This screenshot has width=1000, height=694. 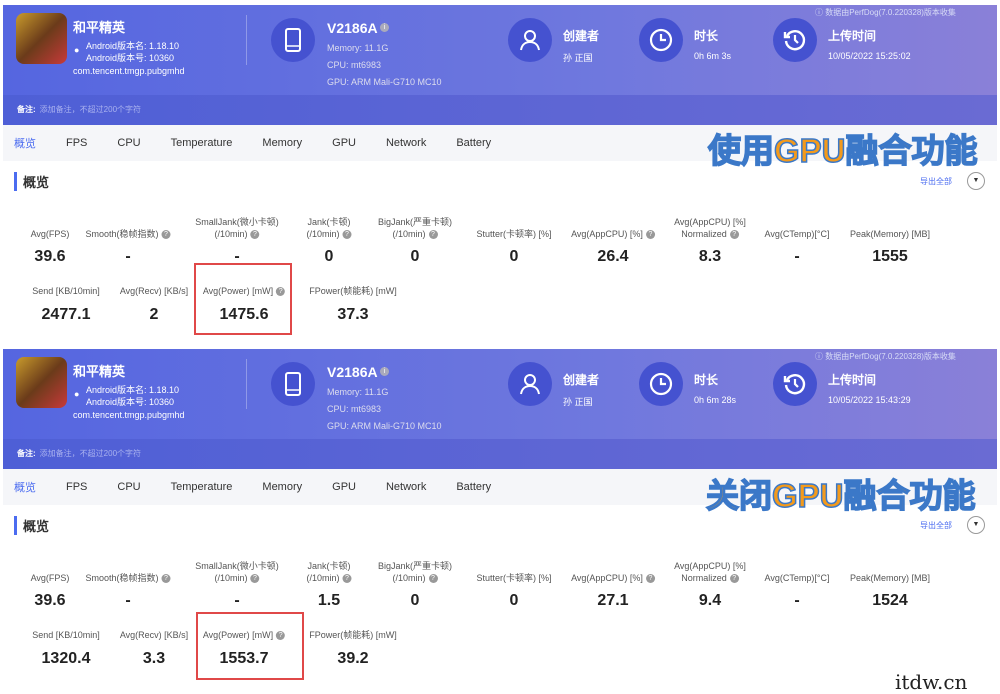 I want to click on duration-value: 0h 6m 28s, so click(x=715, y=400).